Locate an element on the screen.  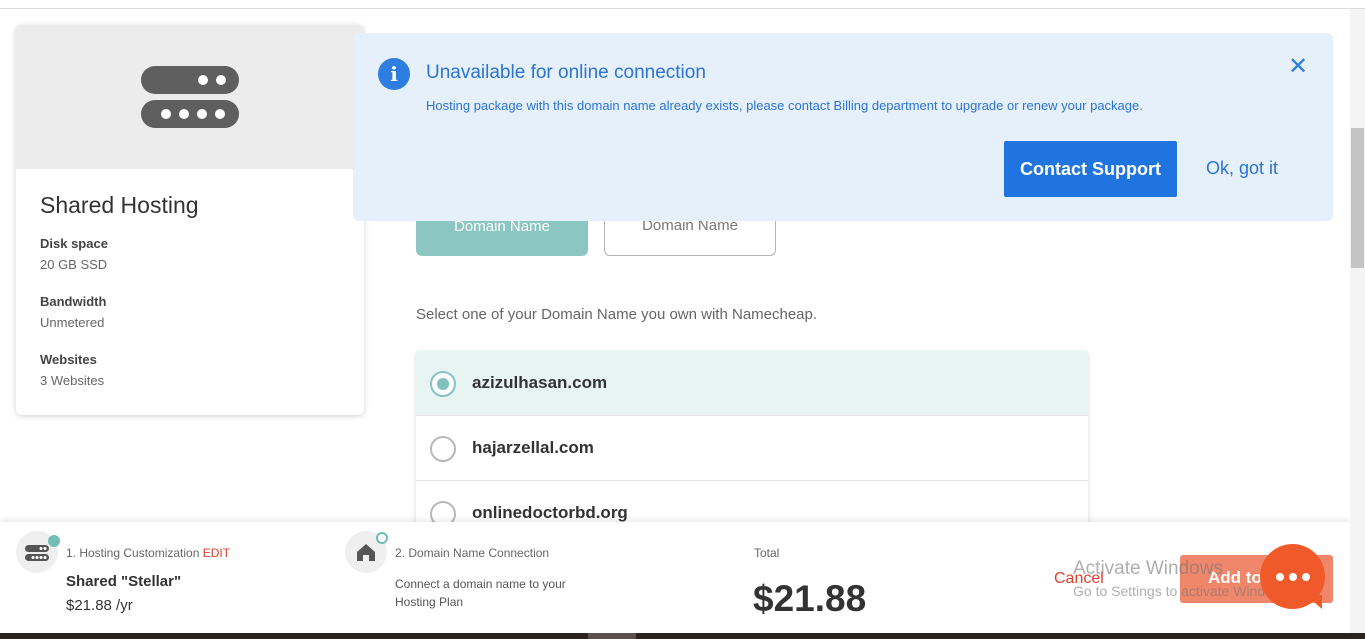
scrollbar-thumb is located at coordinates (1357, 198).